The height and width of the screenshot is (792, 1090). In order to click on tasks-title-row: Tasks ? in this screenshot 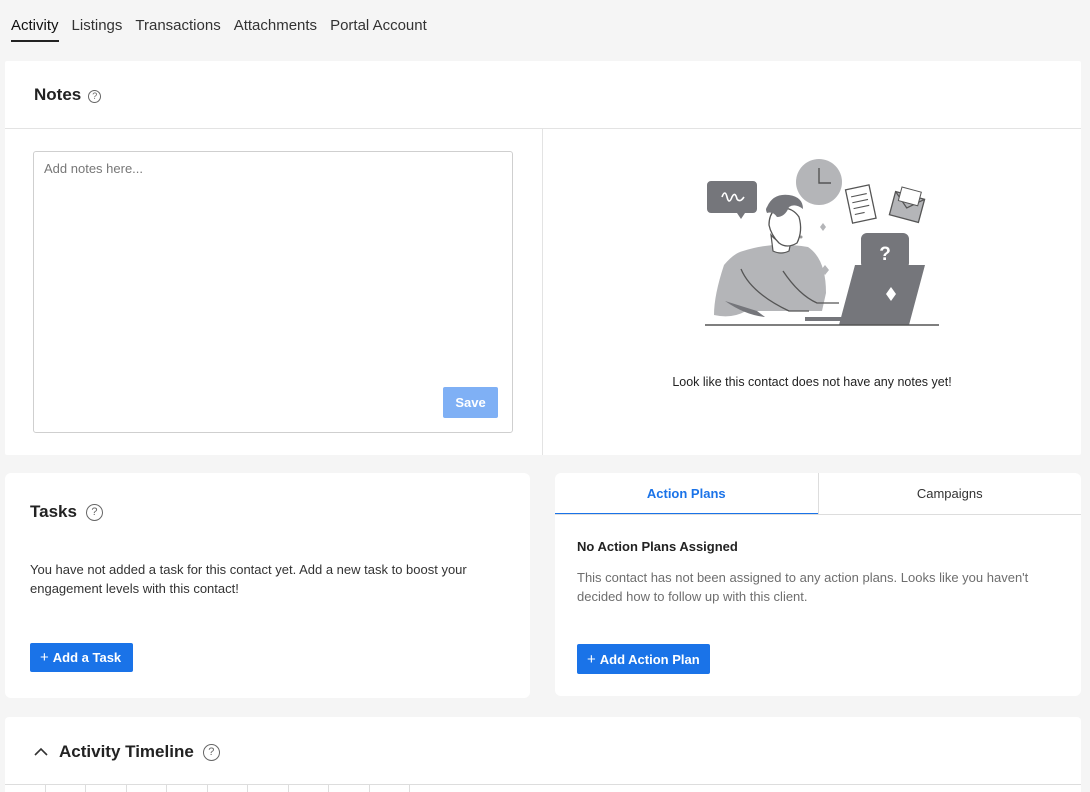, I will do `click(66, 512)`.